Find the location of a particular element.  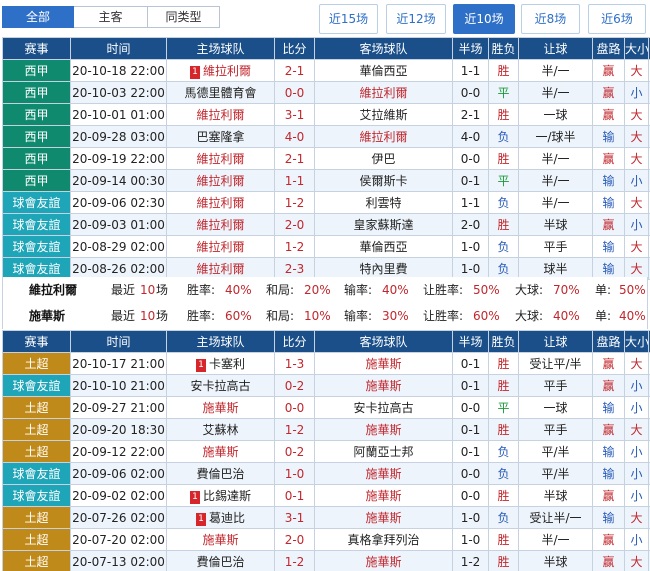

match-home: 艾蘇林 is located at coordinates (220, 429).